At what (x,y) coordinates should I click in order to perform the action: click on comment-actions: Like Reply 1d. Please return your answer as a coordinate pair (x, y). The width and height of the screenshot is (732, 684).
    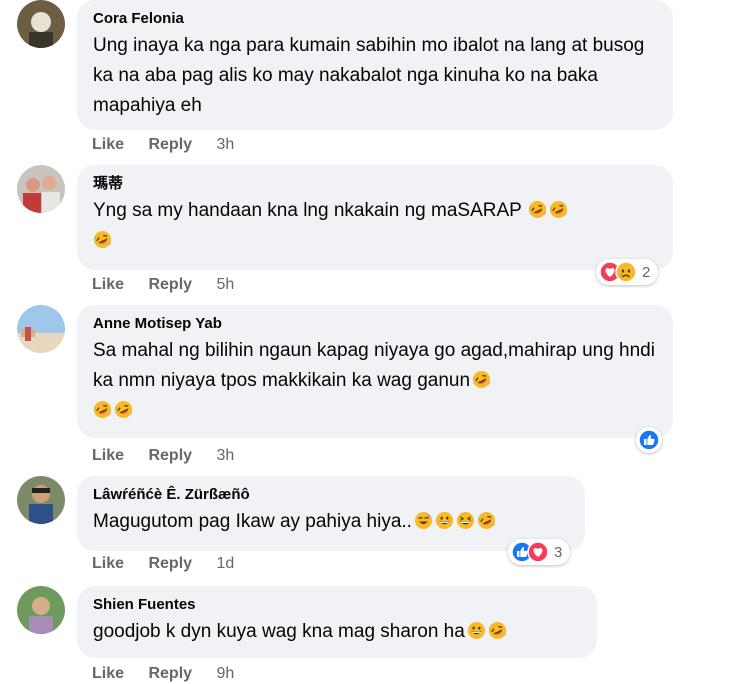
    Looking at the image, I should click on (173, 564).